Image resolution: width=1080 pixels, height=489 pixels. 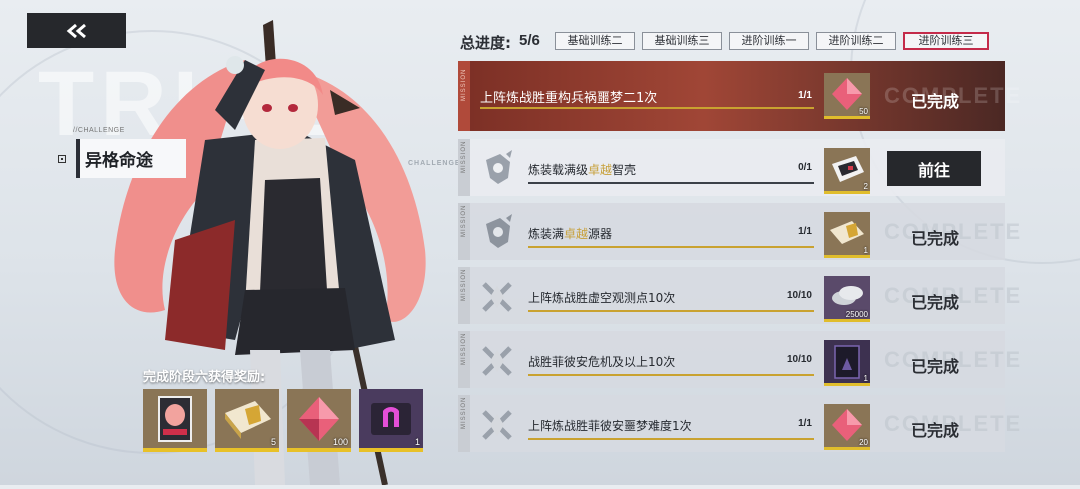 I want to click on mission-row: MISSION 炼装载满级卓越智壳 0/1 2 前往, so click(x=731, y=167).